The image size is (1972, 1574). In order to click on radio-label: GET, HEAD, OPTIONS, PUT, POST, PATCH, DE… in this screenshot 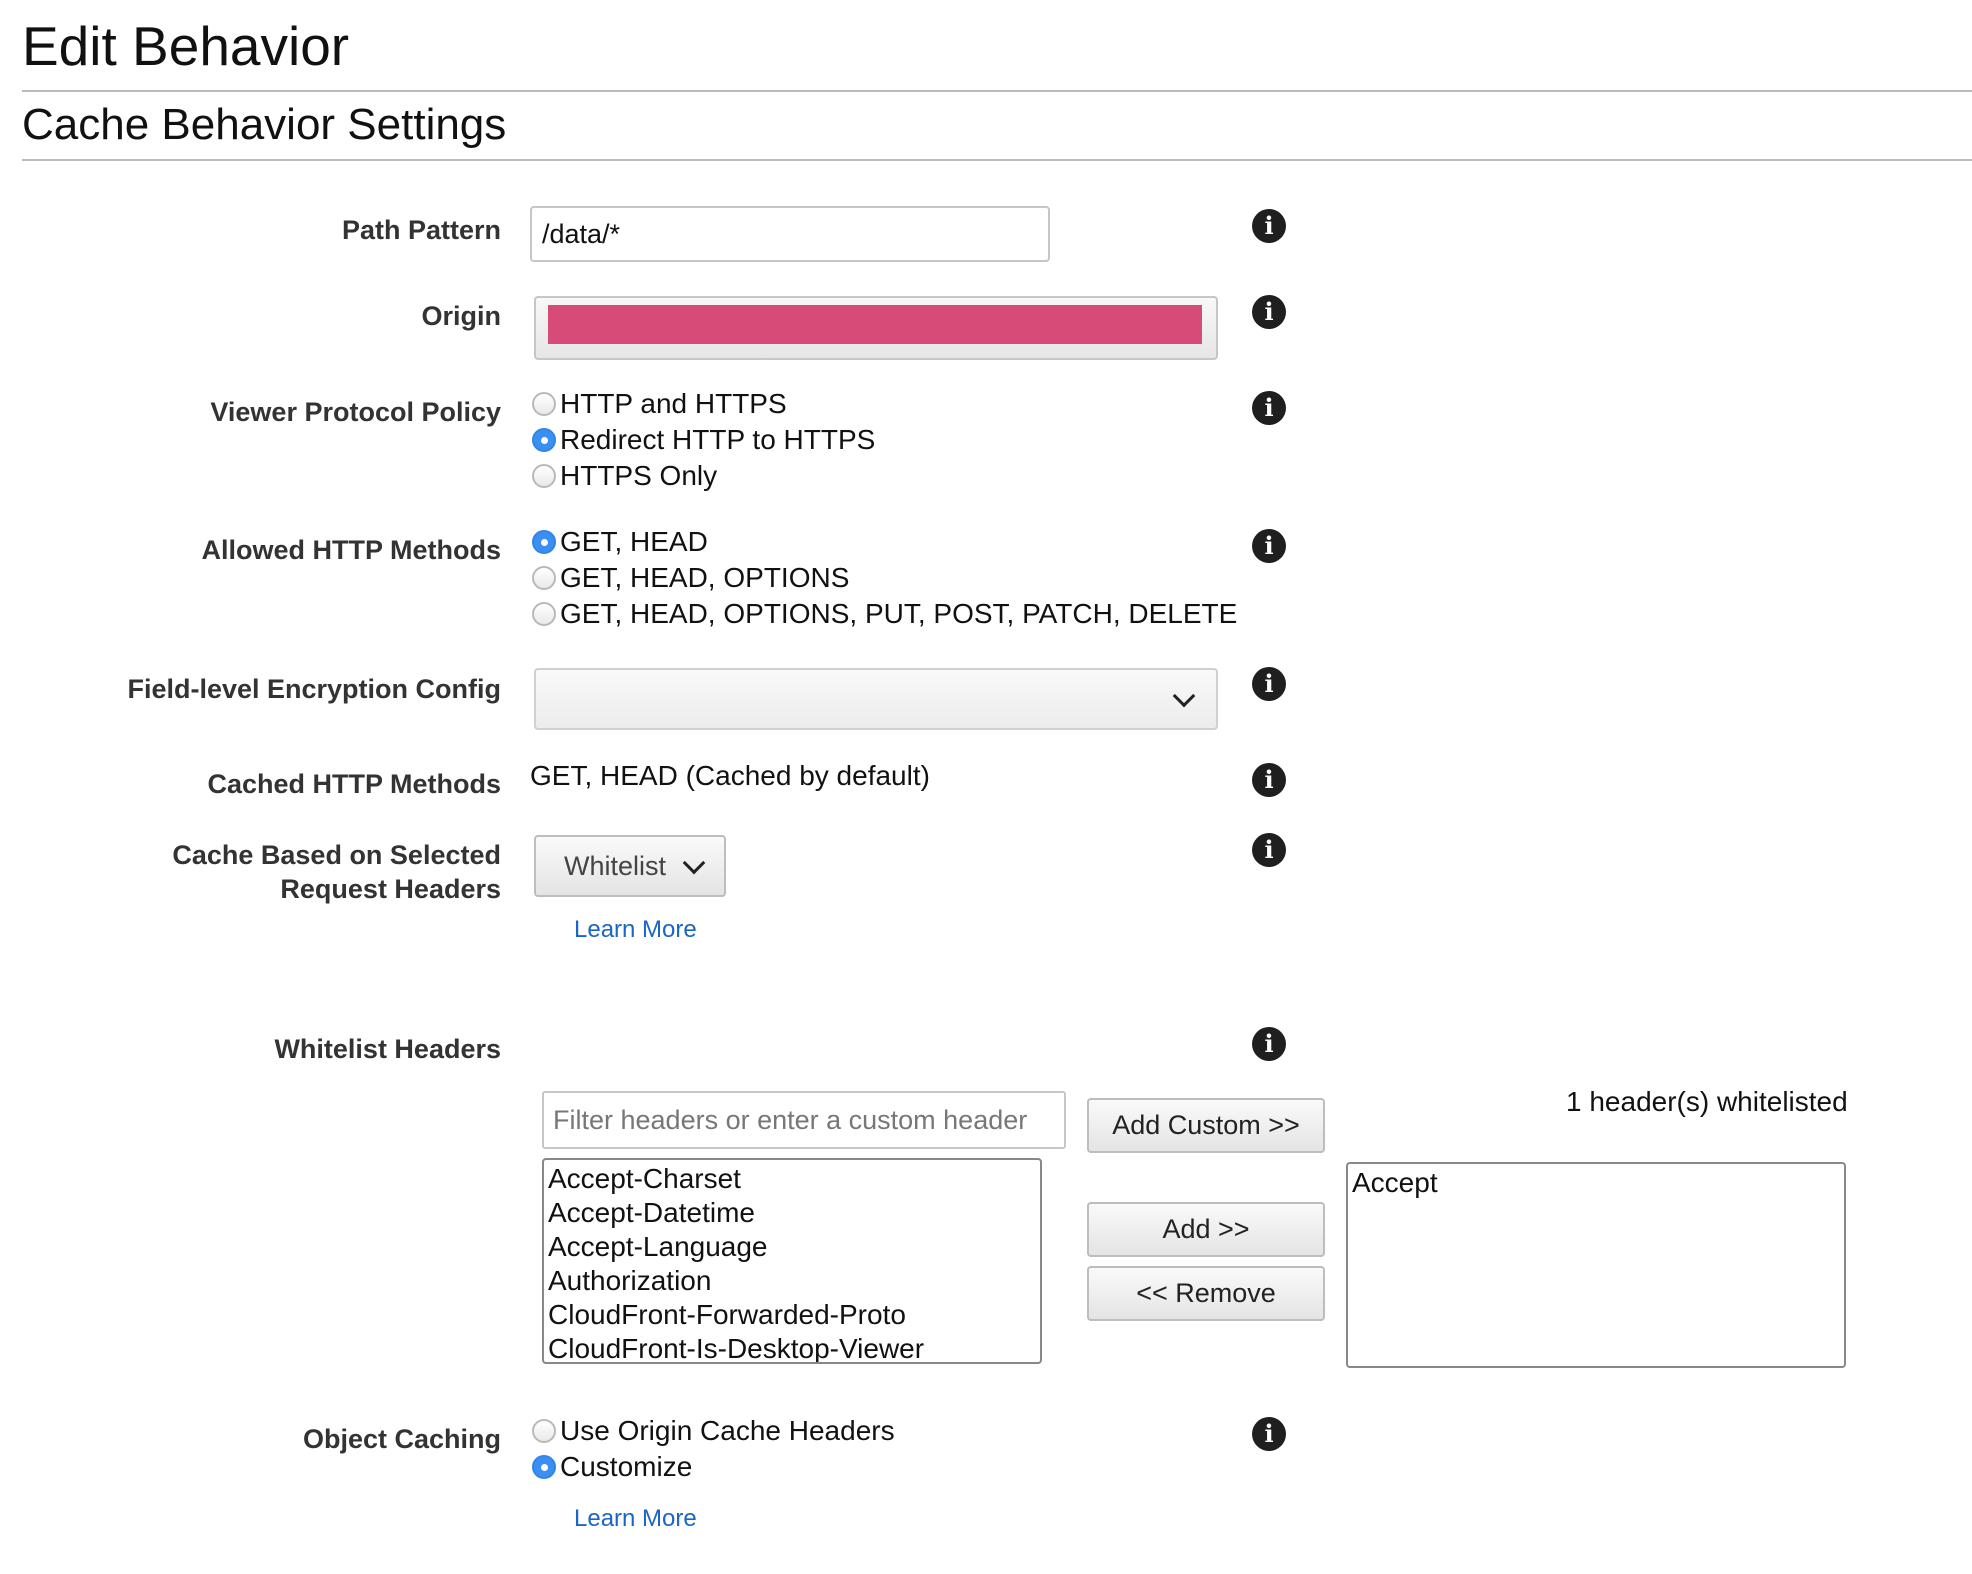, I will do `click(899, 613)`.